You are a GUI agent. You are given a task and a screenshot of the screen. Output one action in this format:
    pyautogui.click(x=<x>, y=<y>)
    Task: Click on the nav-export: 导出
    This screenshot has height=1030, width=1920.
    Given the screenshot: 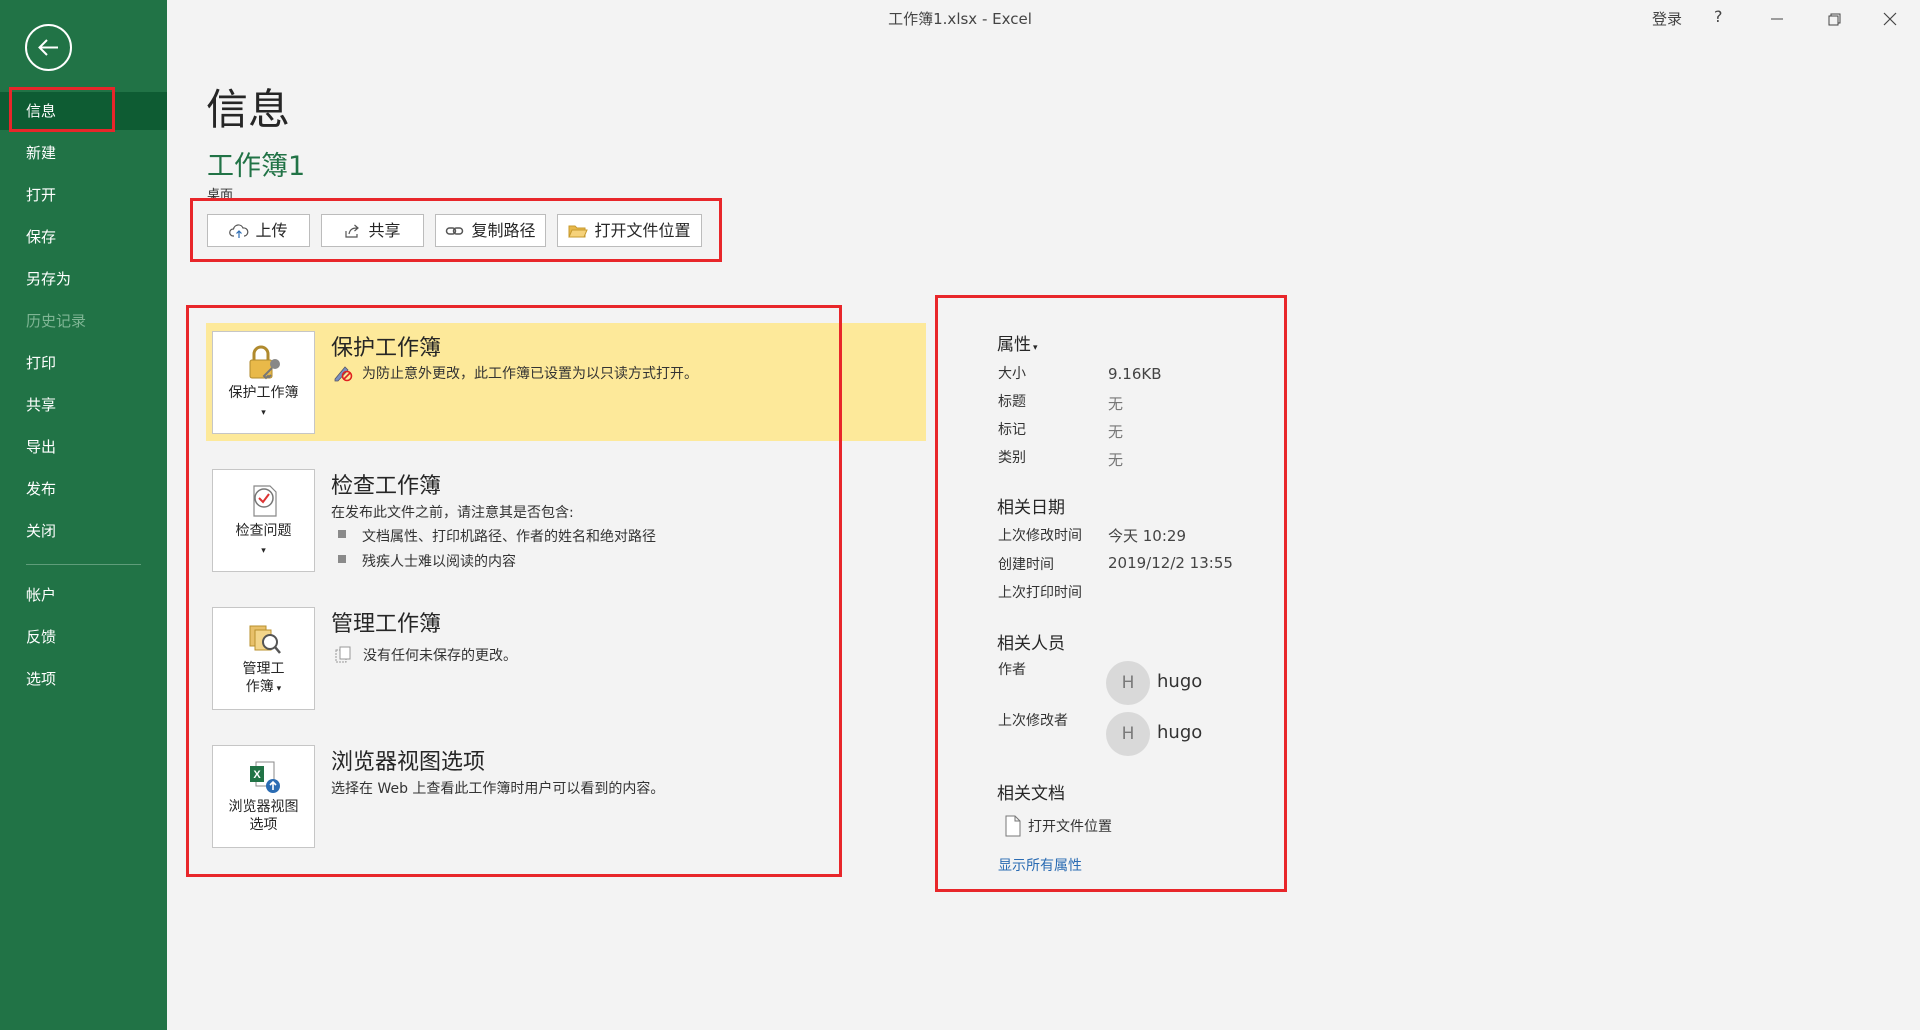 What is the action you would take?
    pyautogui.click(x=83, y=447)
    